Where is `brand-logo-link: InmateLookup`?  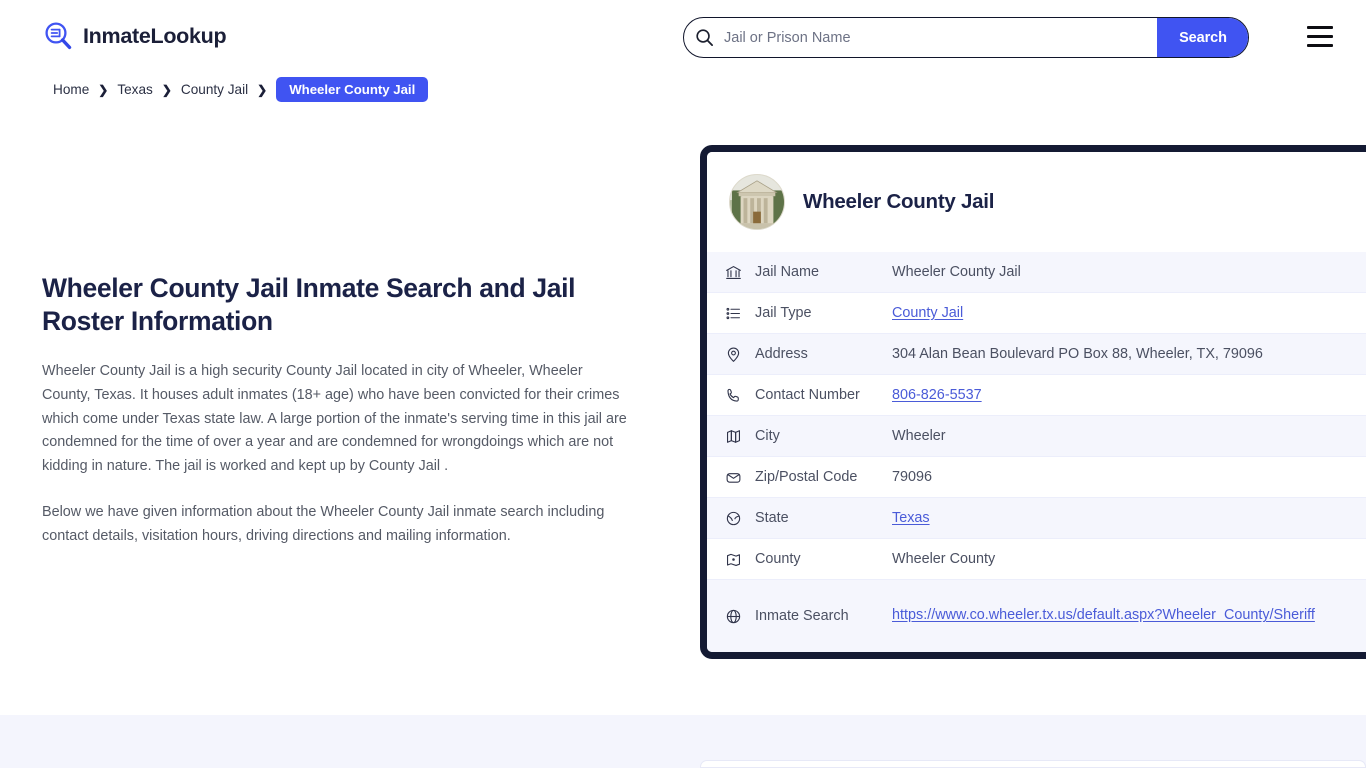 brand-logo-link: InmateLookup is located at coordinates (134, 36).